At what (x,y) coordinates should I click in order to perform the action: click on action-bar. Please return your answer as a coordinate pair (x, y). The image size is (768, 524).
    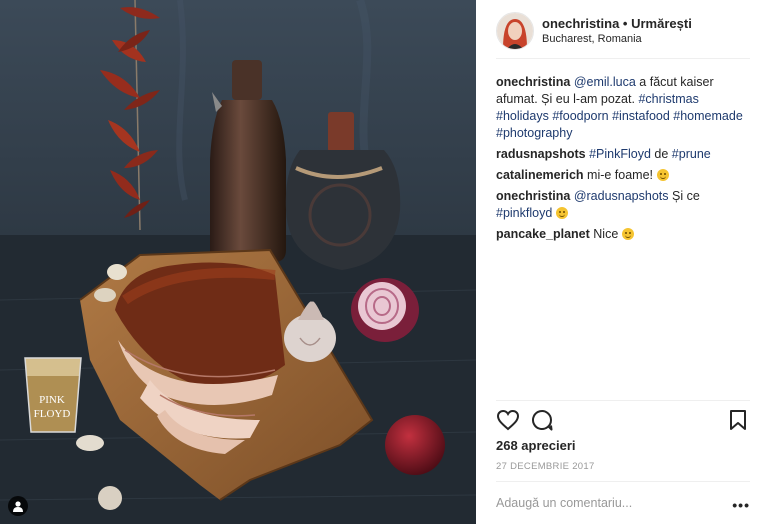
    Looking at the image, I should click on (623, 421).